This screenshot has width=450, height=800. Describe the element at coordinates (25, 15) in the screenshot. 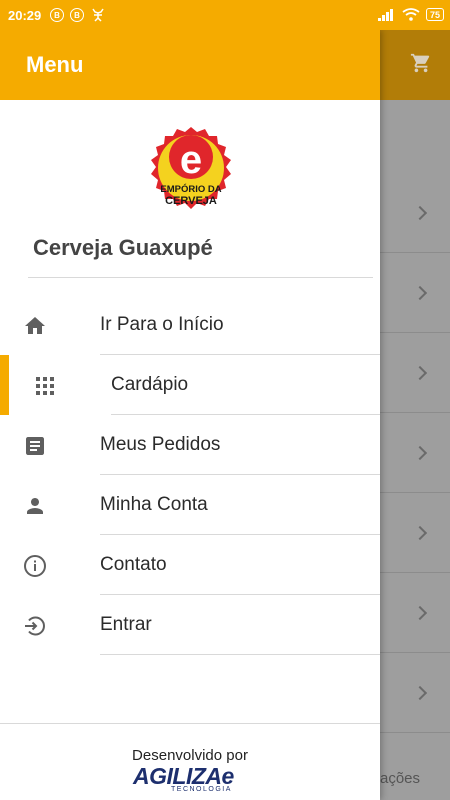

I see `status-time: 20:29` at that location.